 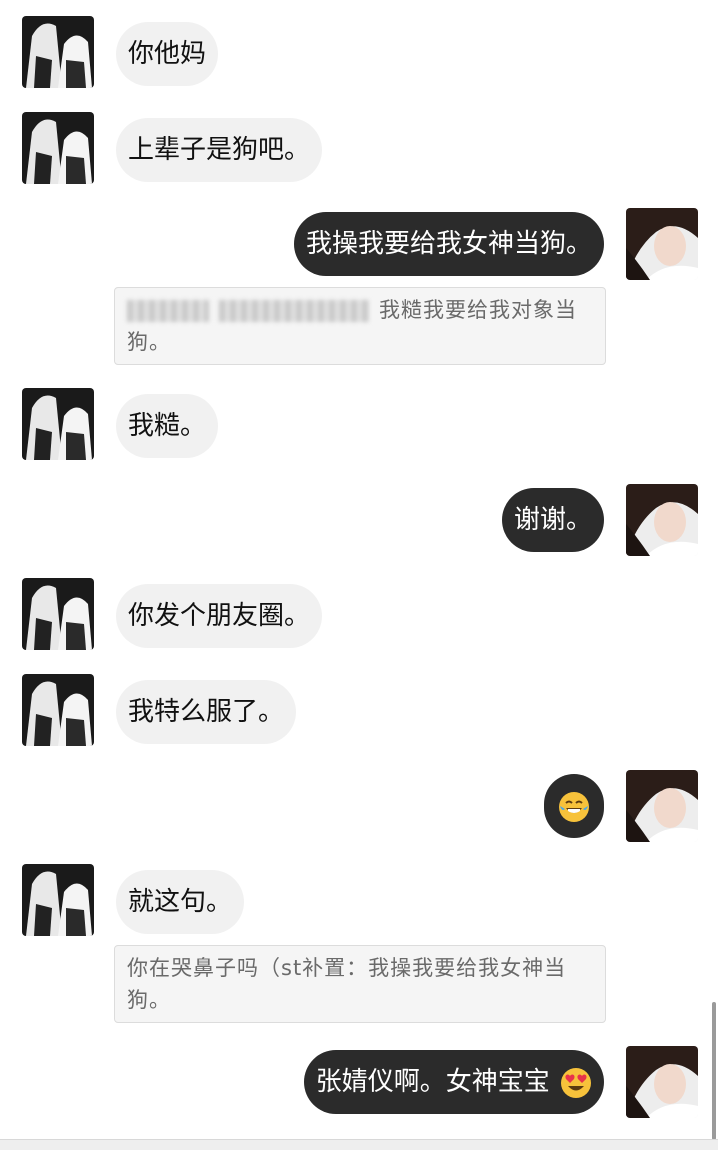 I want to click on incoming-message: 就这句。, so click(x=180, y=902).